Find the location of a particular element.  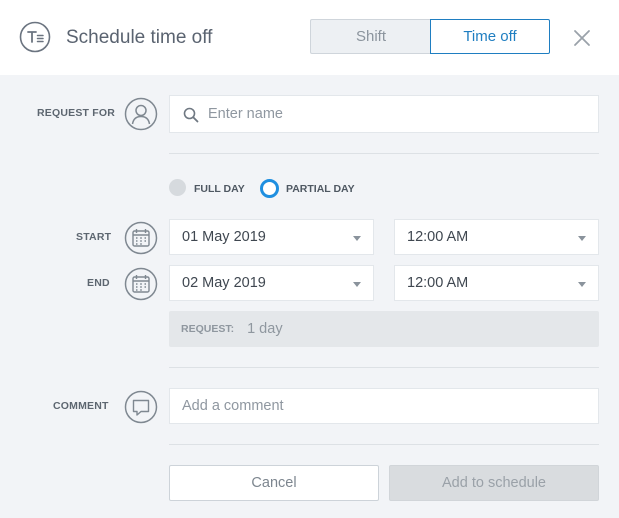

comment-label: COMMENT is located at coordinates (81, 406).